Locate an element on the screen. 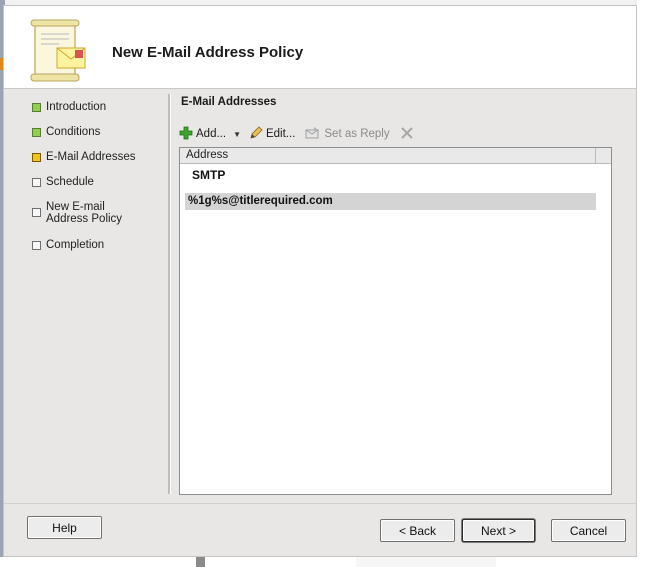 This screenshot has height=567, width=646. address-text: %1g%s@titlerequired.com is located at coordinates (260, 201).